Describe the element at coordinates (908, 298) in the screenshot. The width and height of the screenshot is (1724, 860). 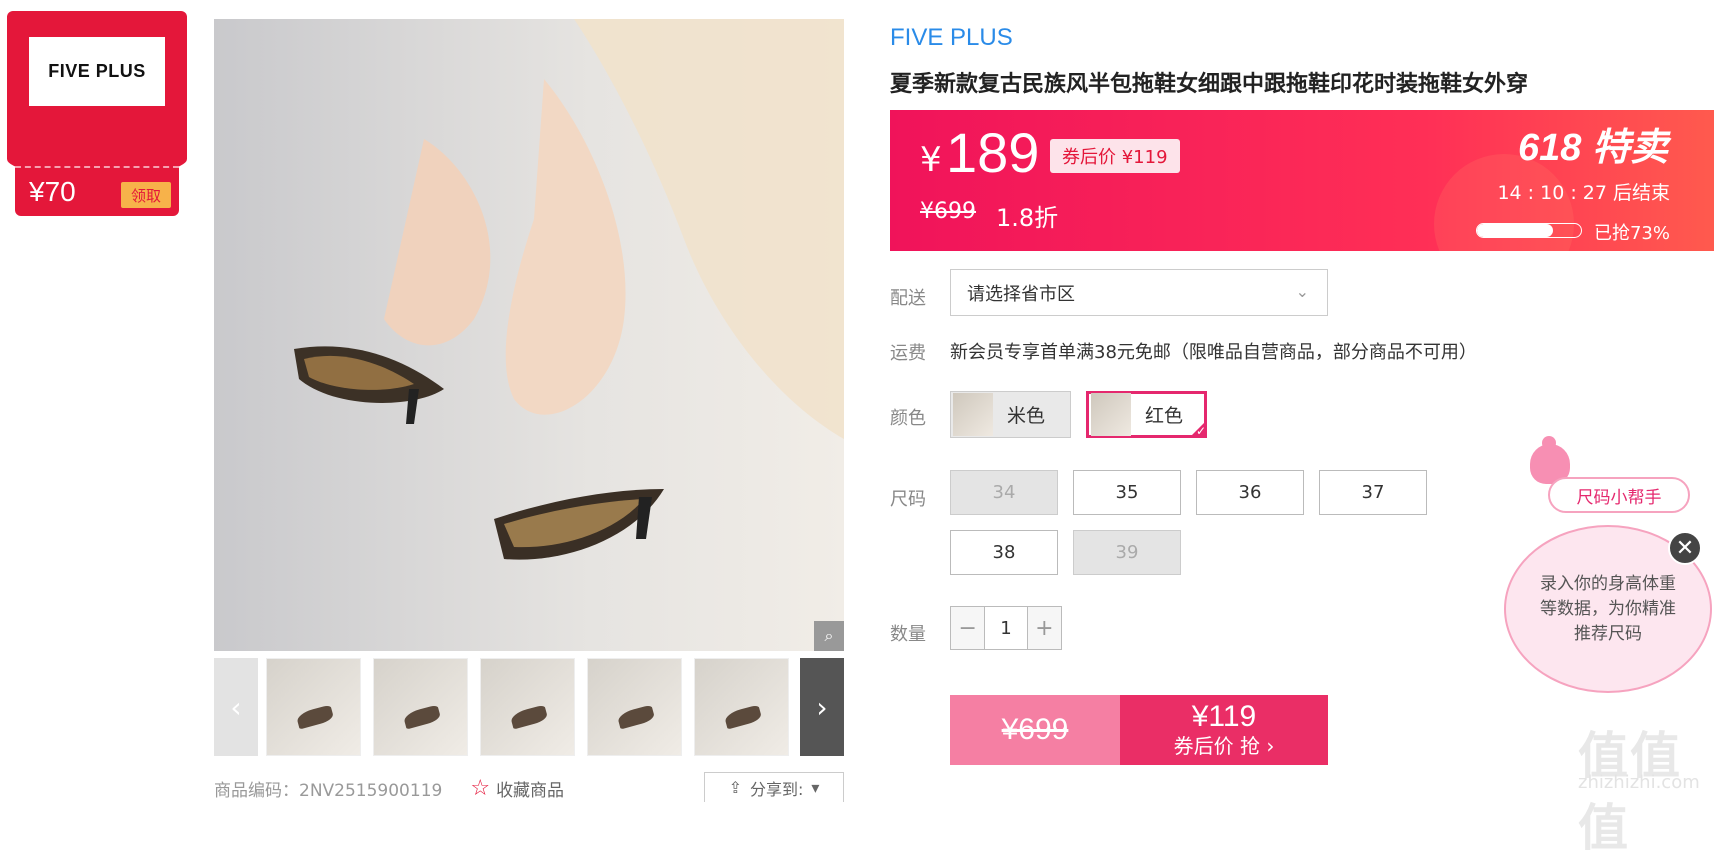
I see `delivery-label: 配送` at that location.